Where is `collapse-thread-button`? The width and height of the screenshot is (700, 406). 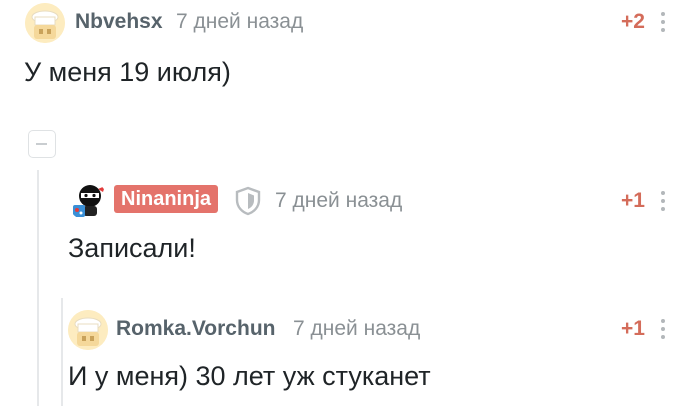
collapse-thread-button is located at coordinates (42, 144).